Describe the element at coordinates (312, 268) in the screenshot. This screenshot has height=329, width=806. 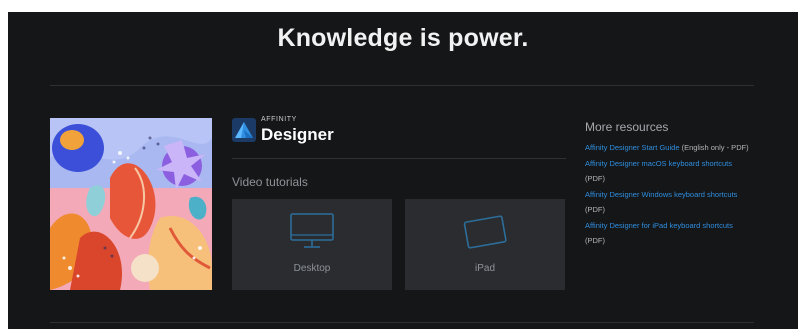
I see `desktop-card-label: Desktop` at that location.